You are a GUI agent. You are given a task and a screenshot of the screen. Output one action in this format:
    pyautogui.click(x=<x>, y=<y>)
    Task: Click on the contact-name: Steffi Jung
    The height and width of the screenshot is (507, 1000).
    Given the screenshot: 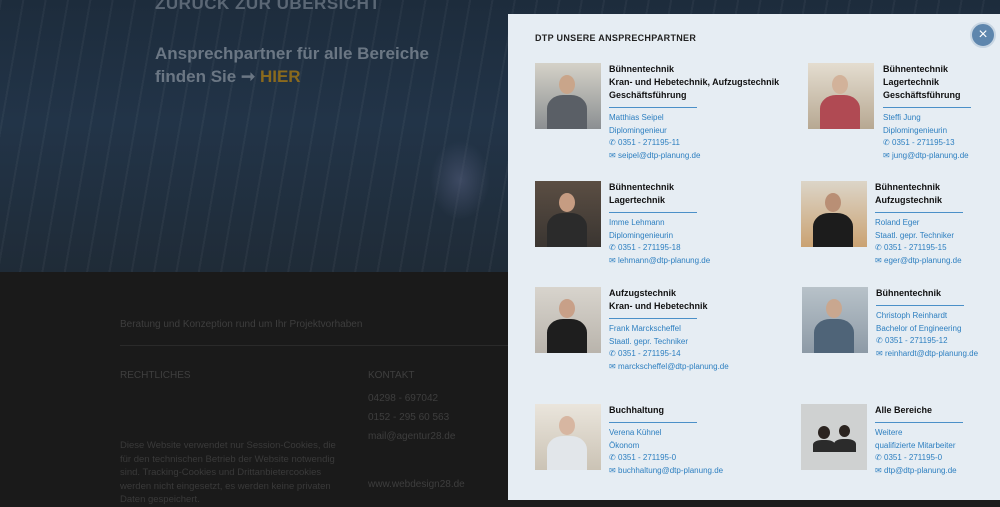 What is the action you would take?
    pyautogui.click(x=902, y=117)
    